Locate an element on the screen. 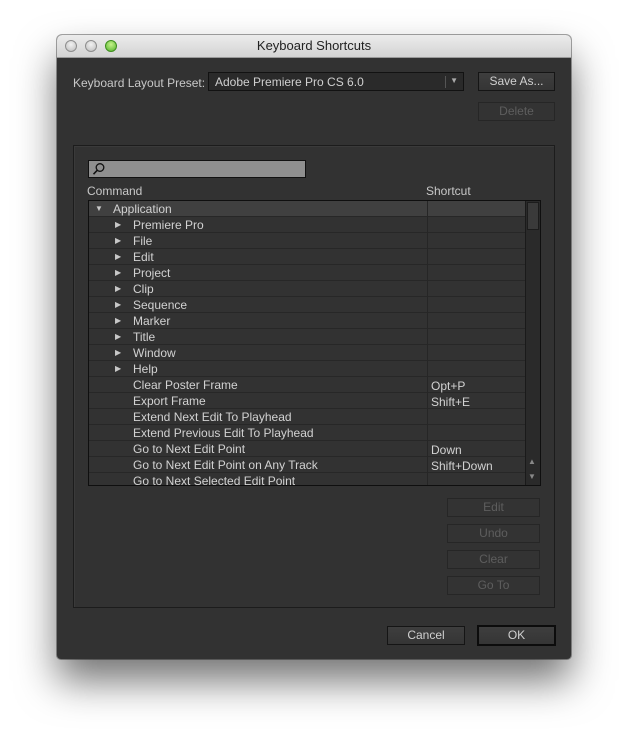  command-cell: Window is located at coordinates (154, 353).